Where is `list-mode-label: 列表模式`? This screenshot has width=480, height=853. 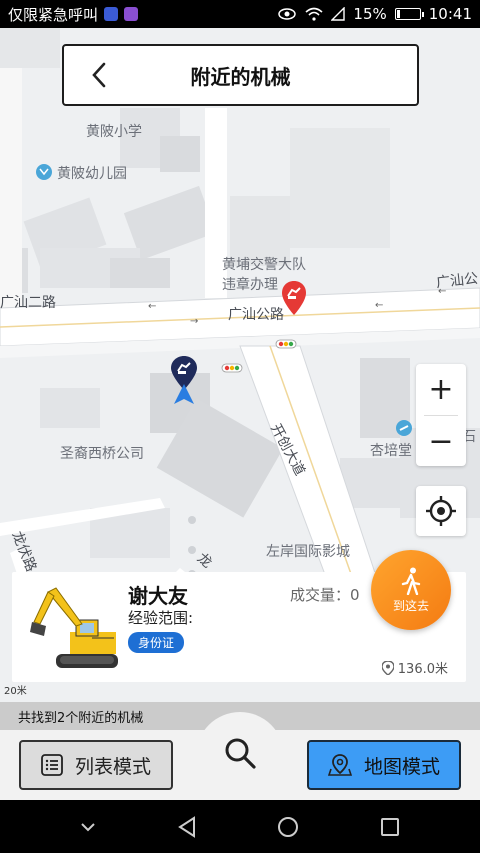 list-mode-label: 列表模式 is located at coordinates (112, 766).